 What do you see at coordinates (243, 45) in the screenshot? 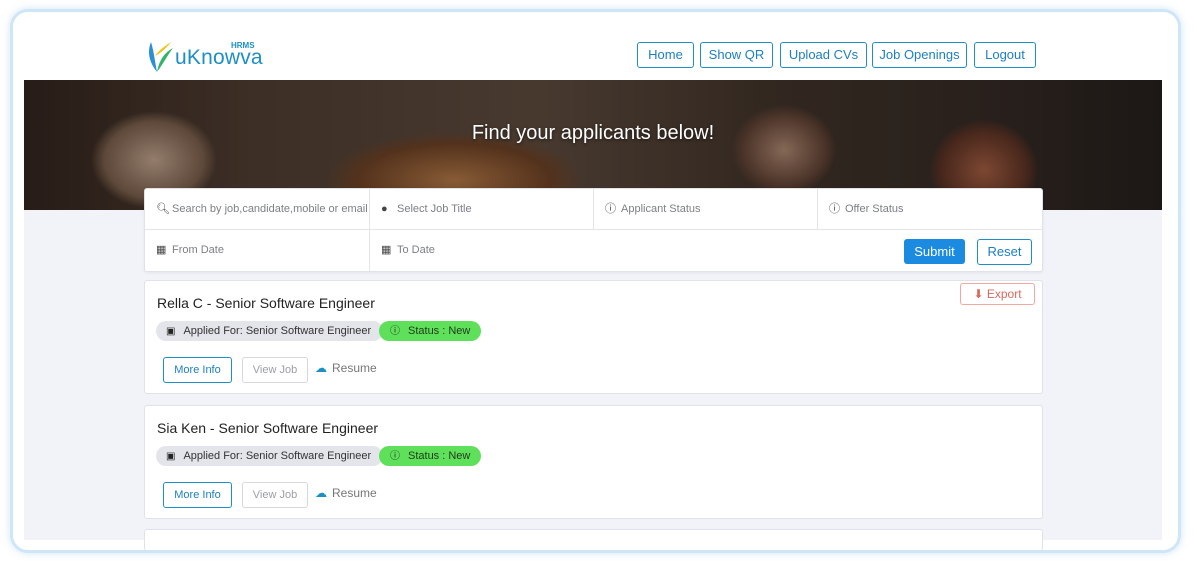
I see `brand-tag: HRMS` at bounding box center [243, 45].